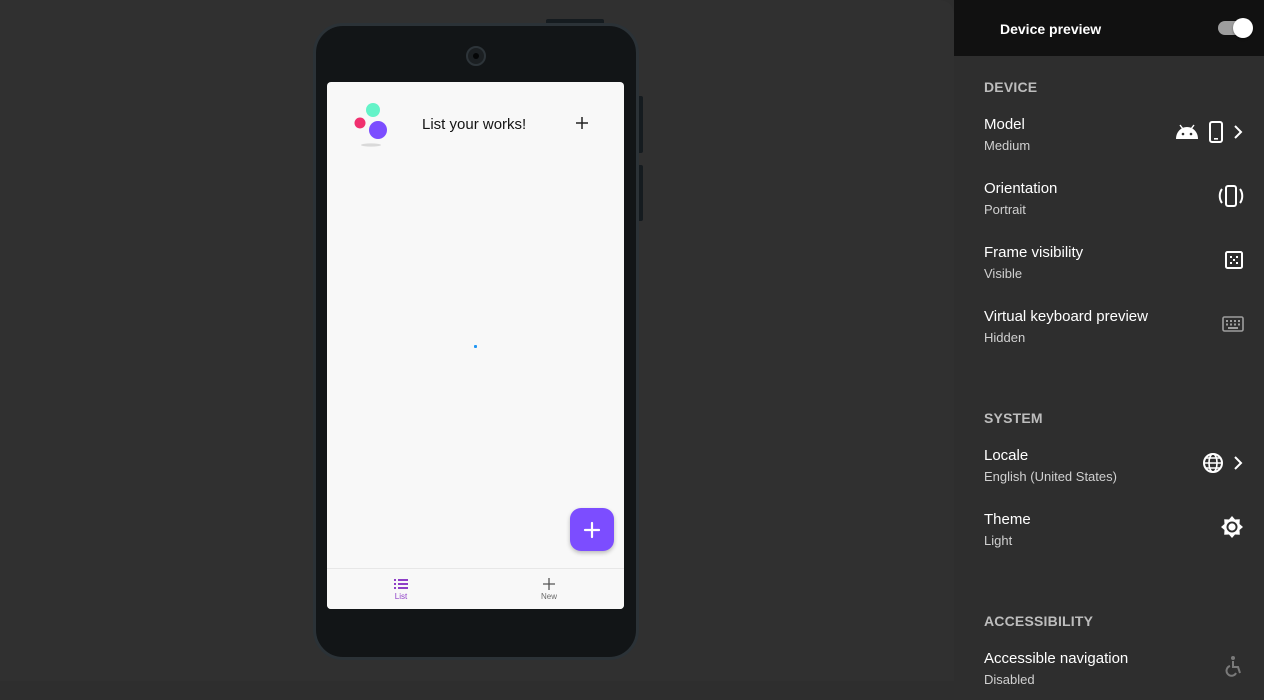  What do you see at coordinates (1006, 455) in the screenshot?
I see `setting-title: Locale` at bounding box center [1006, 455].